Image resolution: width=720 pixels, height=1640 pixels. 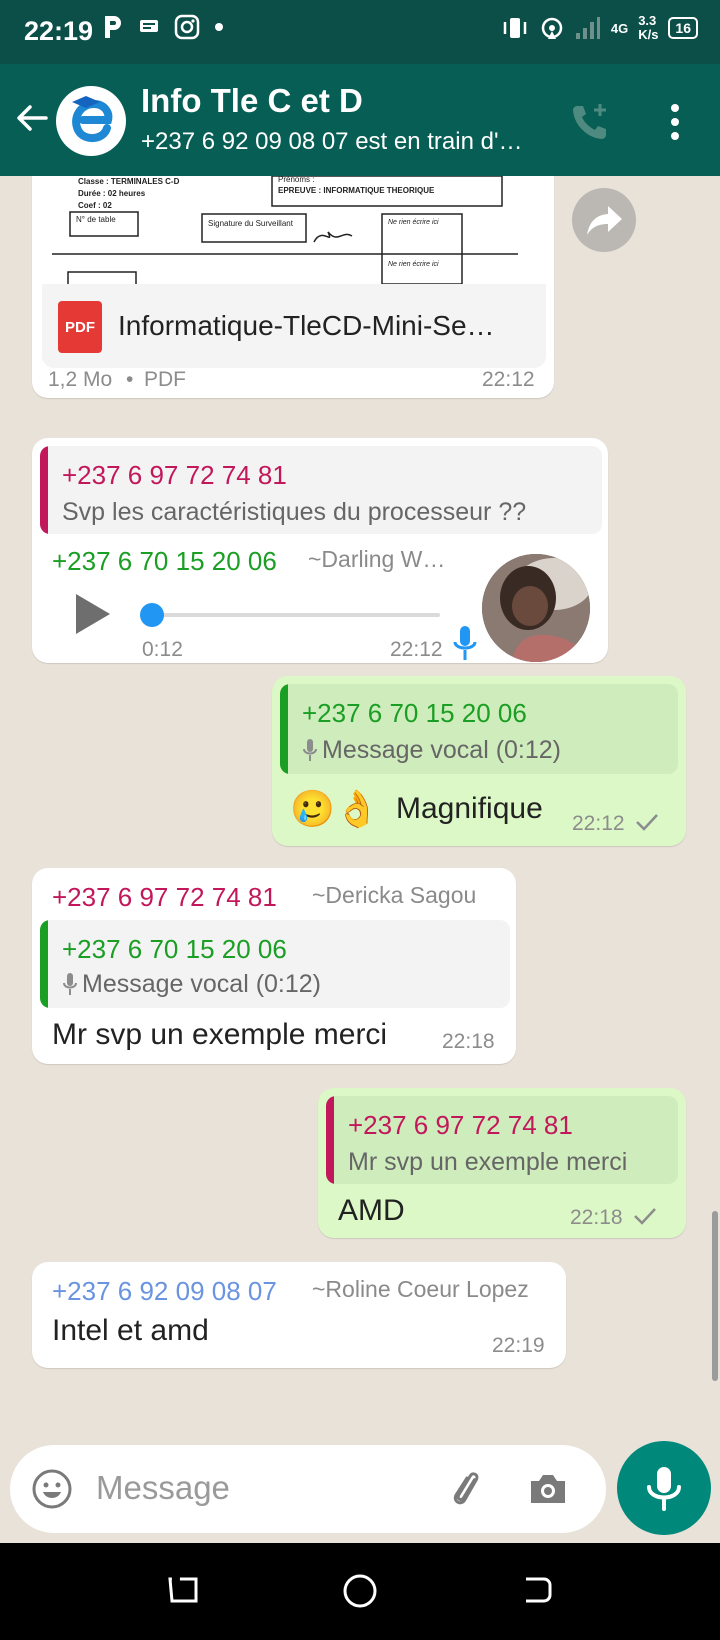 What do you see at coordinates (52, 1489) in the screenshot?
I see `emoji-icon` at bounding box center [52, 1489].